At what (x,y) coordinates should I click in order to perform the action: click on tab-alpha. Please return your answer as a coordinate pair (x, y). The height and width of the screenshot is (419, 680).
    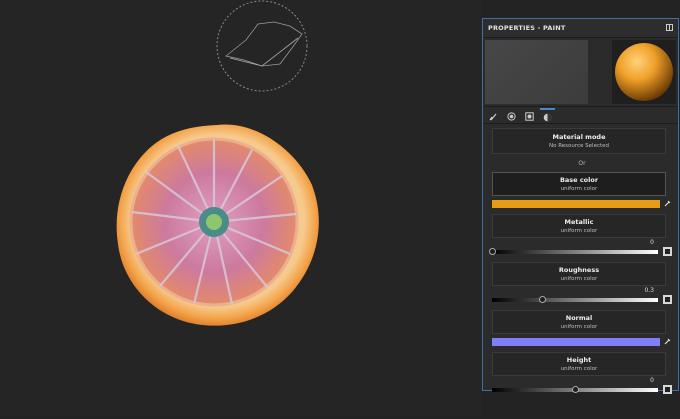
    Looking at the image, I should click on (511, 115).